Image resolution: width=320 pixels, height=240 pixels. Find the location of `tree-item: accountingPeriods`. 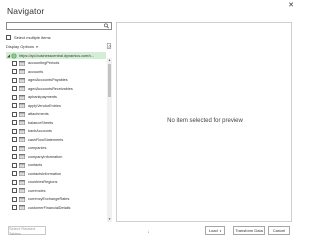

tree-item: accountingPeriods is located at coordinates (56, 63).